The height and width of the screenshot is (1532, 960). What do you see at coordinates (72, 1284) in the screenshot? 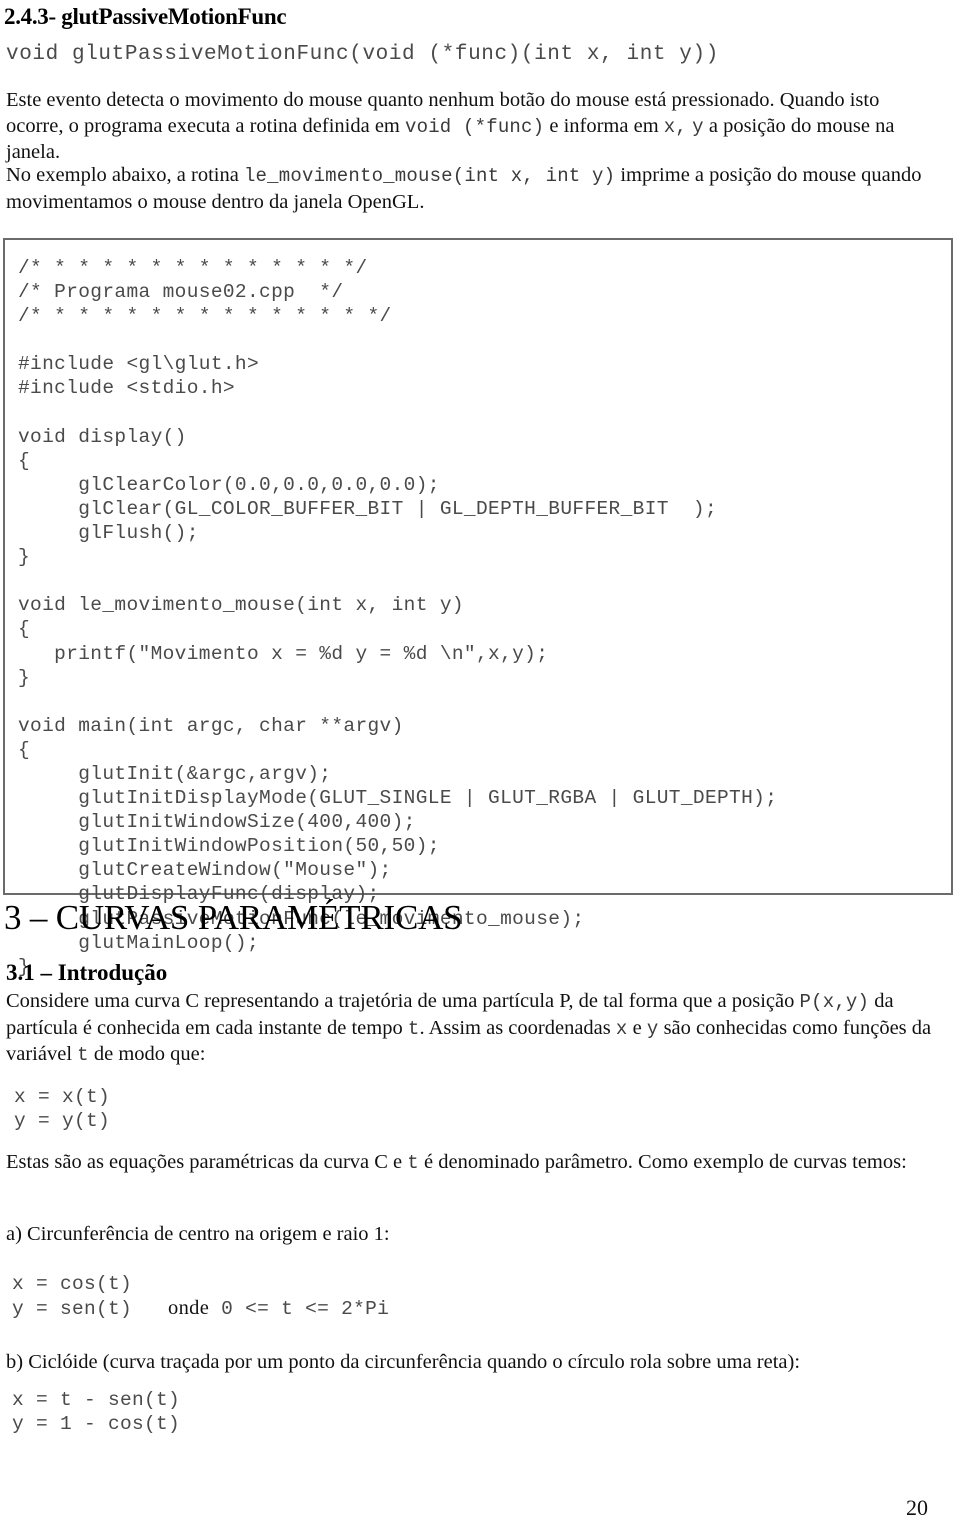
I see `equation-x-cos: x = cos(t)` at bounding box center [72, 1284].